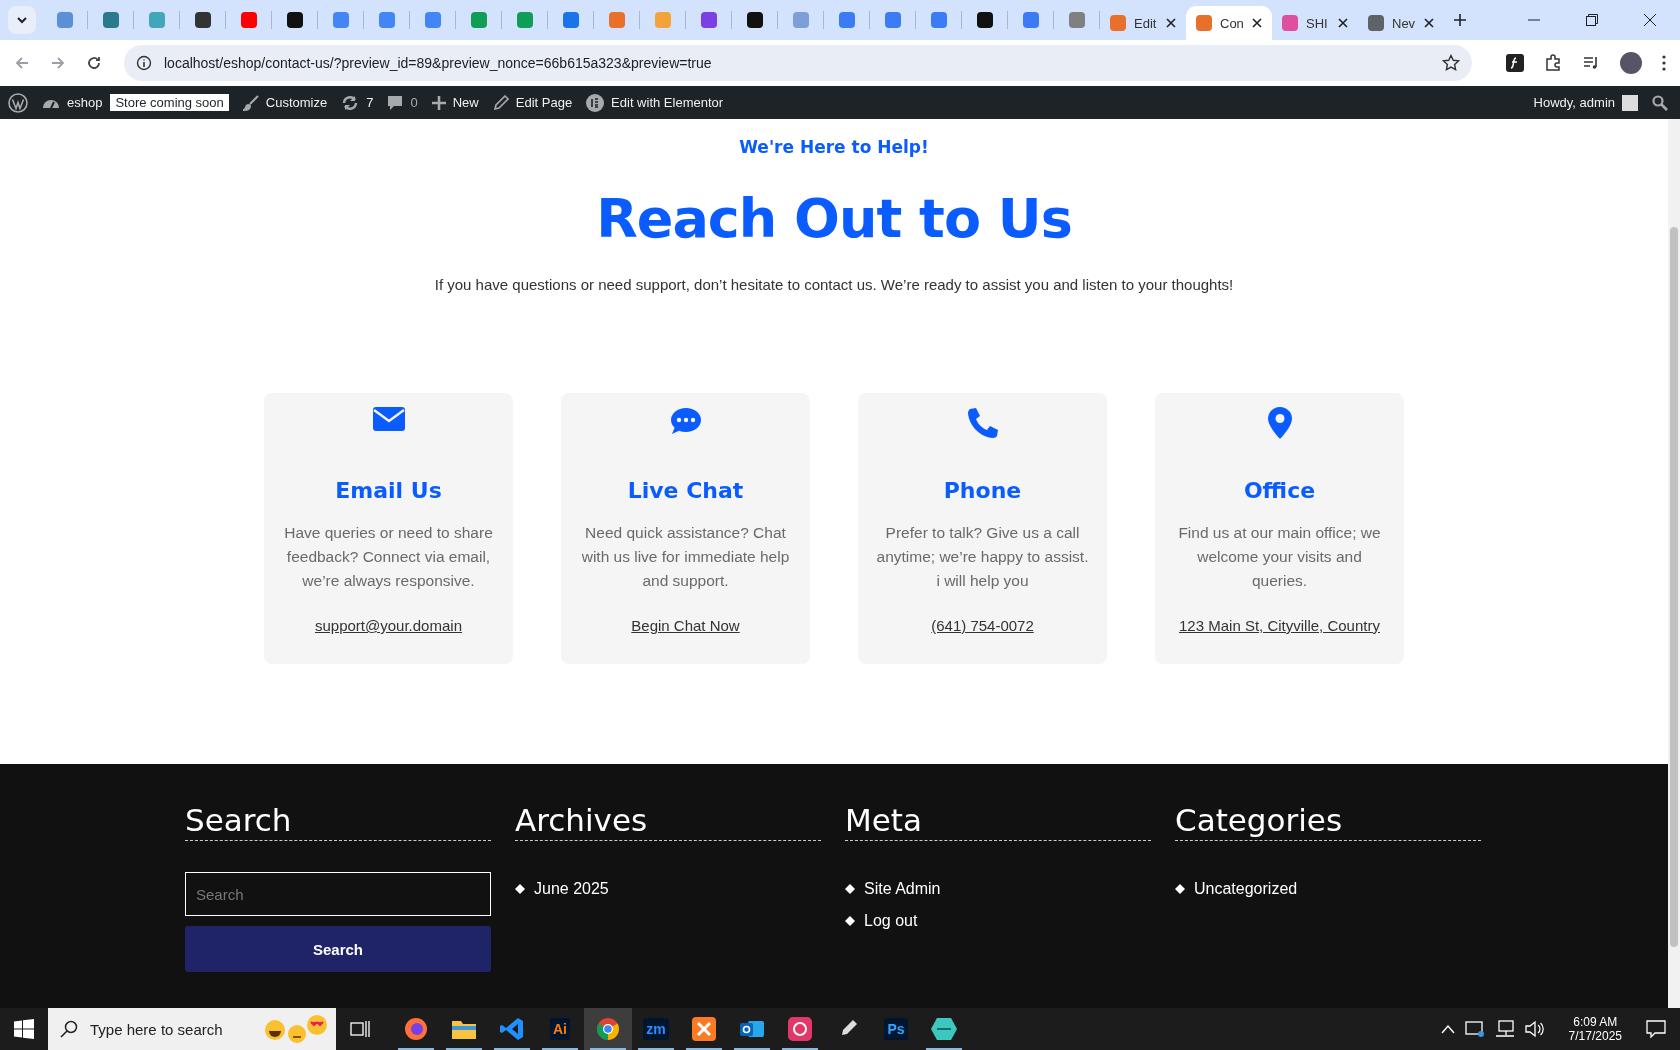 This screenshot has height=1050, width=1680. What do you see at coordinates (1553, 63) in the screenshot?
I see `puzzle-icon` at bounding box center [1553, 63].